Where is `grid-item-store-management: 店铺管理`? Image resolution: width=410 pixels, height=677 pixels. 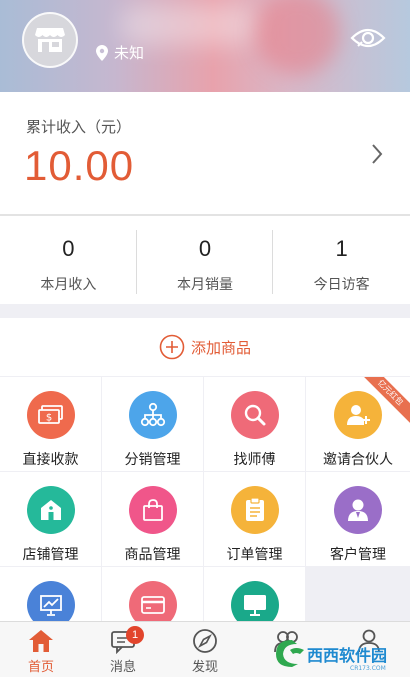 grid-item-store-management: 店铺管理 is located at coordinates (50, 519).